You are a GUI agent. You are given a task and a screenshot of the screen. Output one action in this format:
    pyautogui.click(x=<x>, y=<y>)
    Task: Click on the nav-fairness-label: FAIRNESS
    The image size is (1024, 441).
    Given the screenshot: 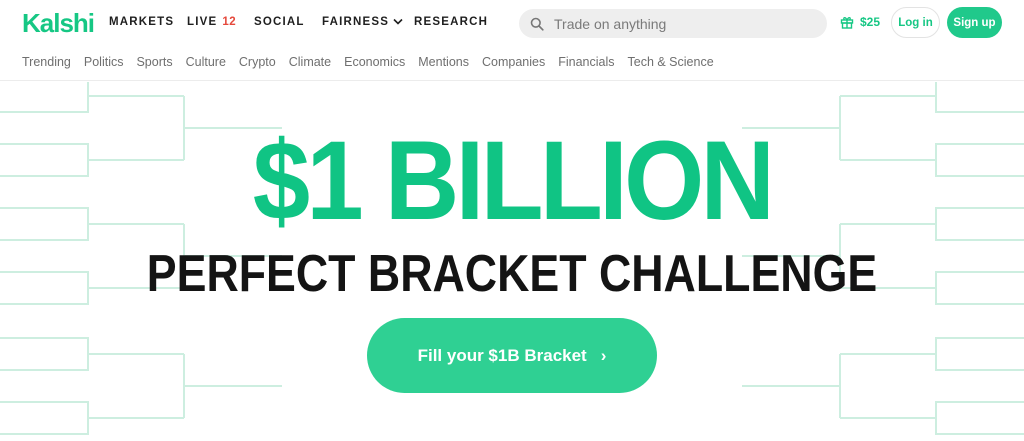 What is the action you would take?
    pyautogui.click(x=356, y=22)
    